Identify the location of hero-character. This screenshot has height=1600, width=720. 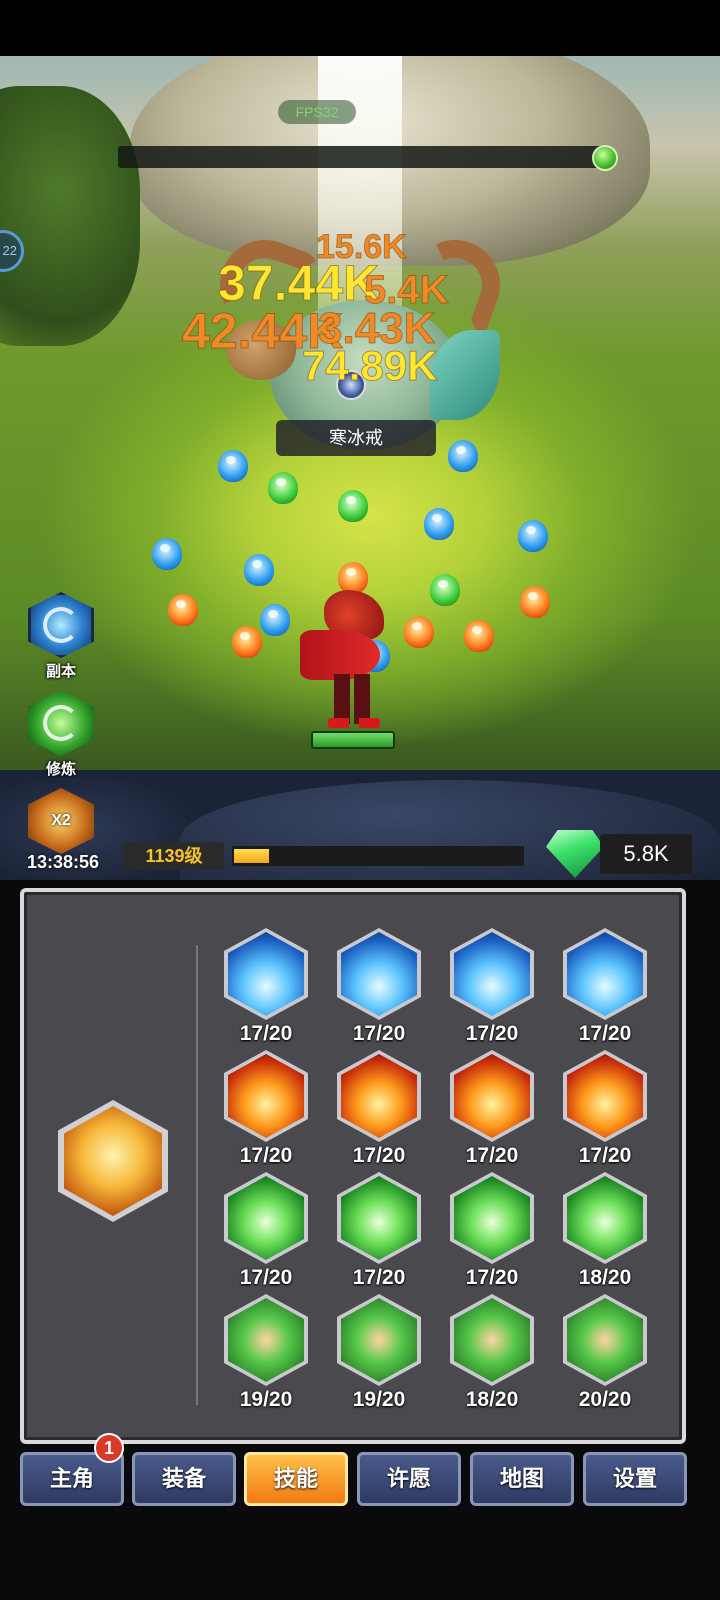
(350, 660).